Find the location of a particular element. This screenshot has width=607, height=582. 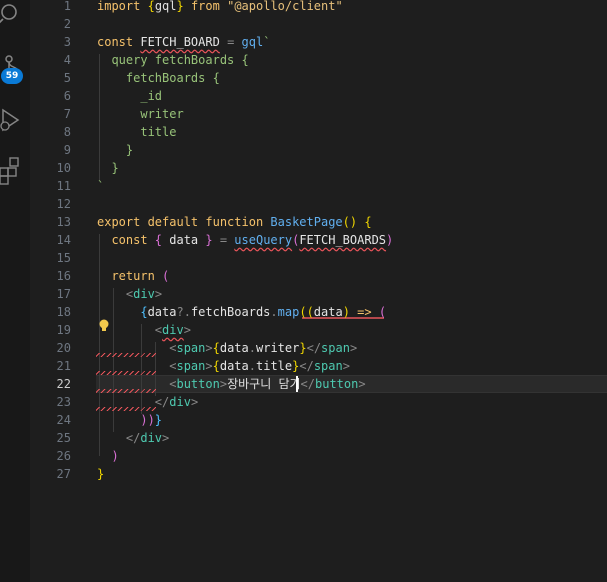

code-token: div is located at coordinates (173, 330).